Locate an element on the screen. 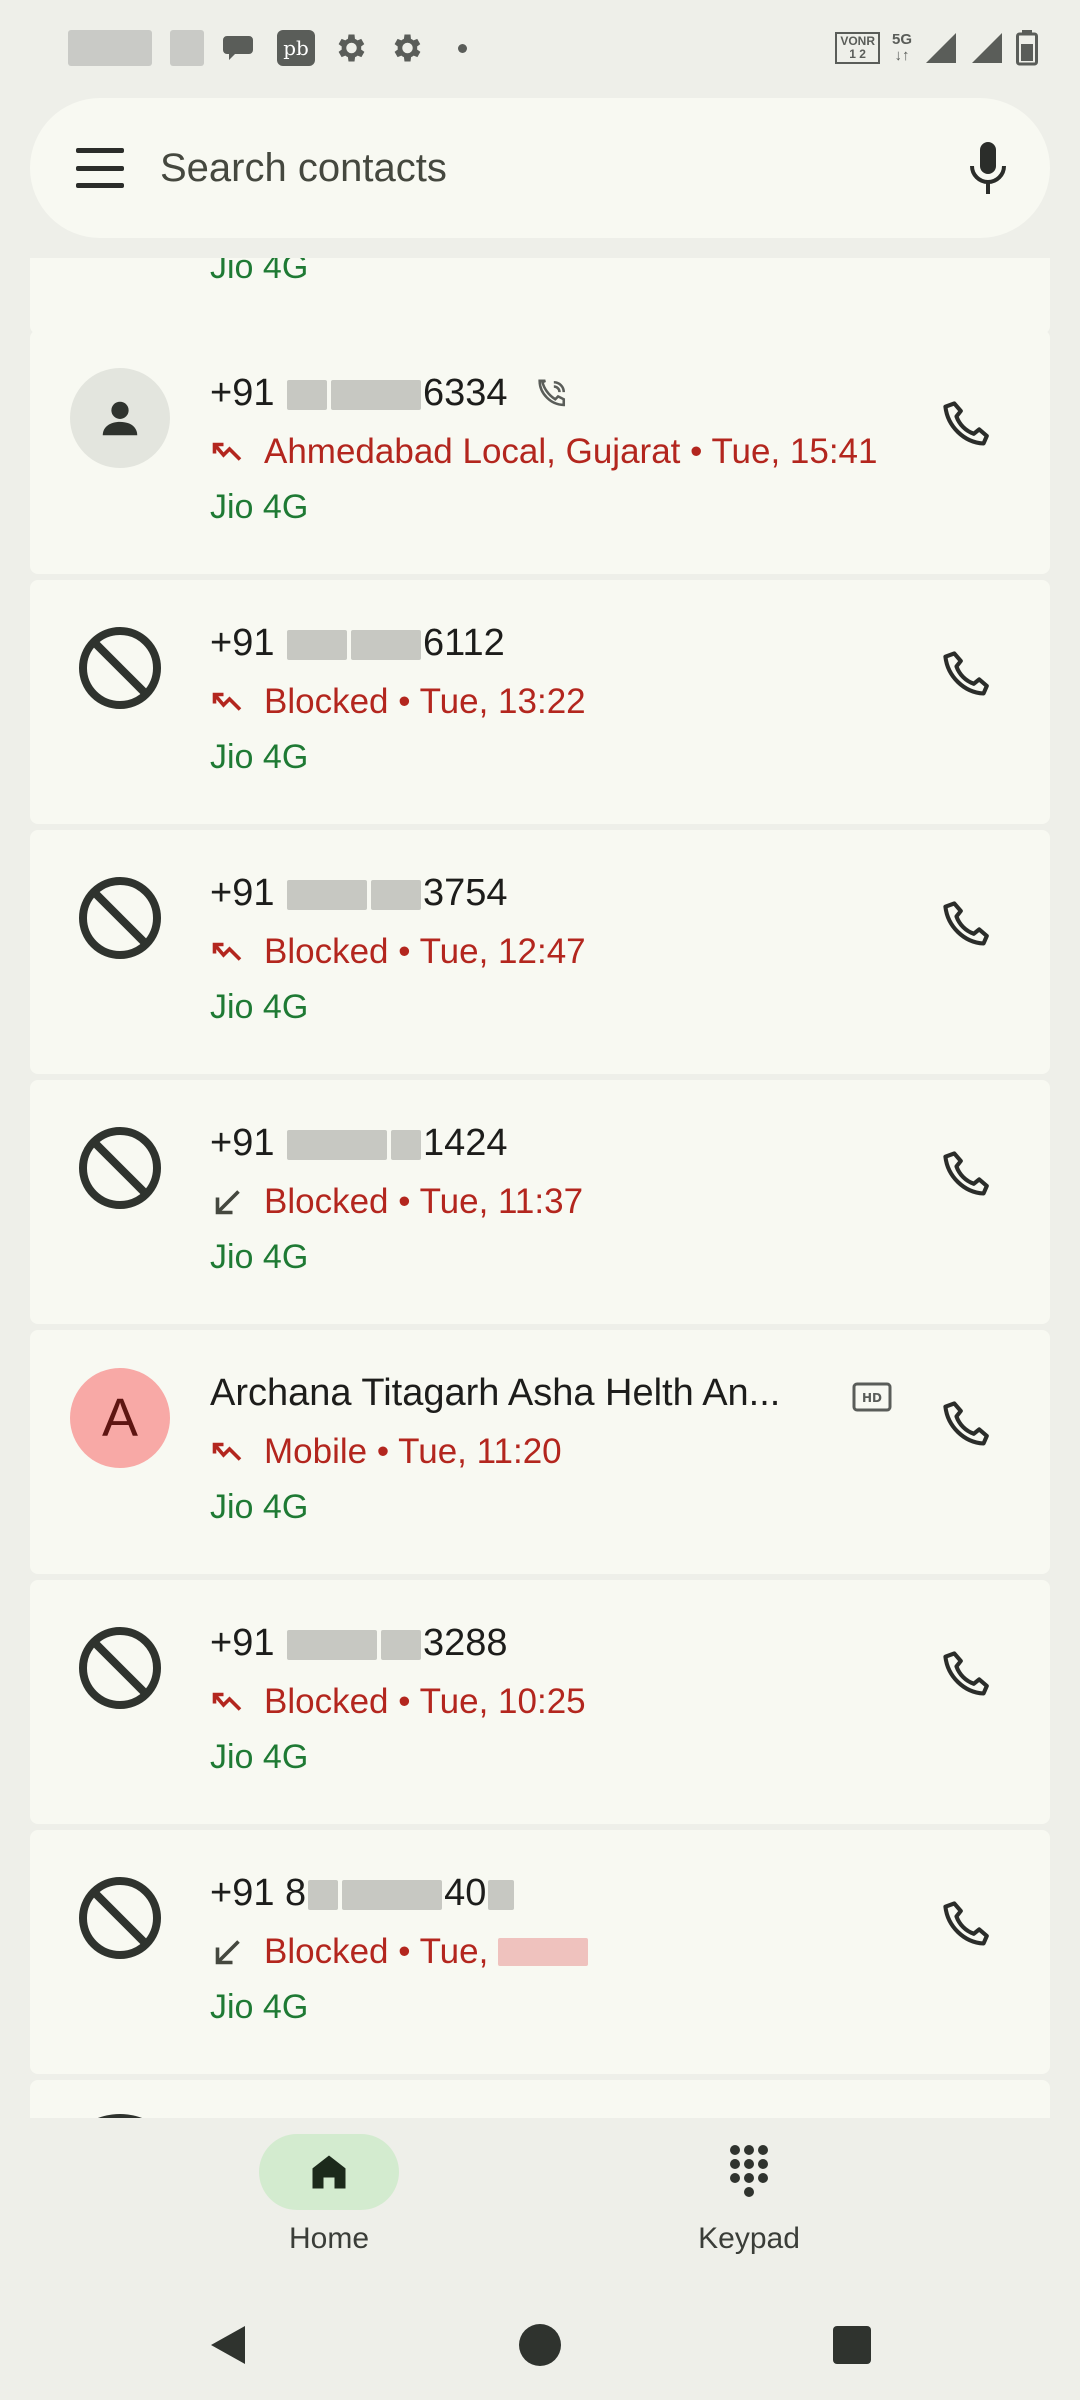 This screenshot has height=2400, width=1080. status-bar: pb VONR 1 2 5G ↓↑ is located at coordinates (540, 48).